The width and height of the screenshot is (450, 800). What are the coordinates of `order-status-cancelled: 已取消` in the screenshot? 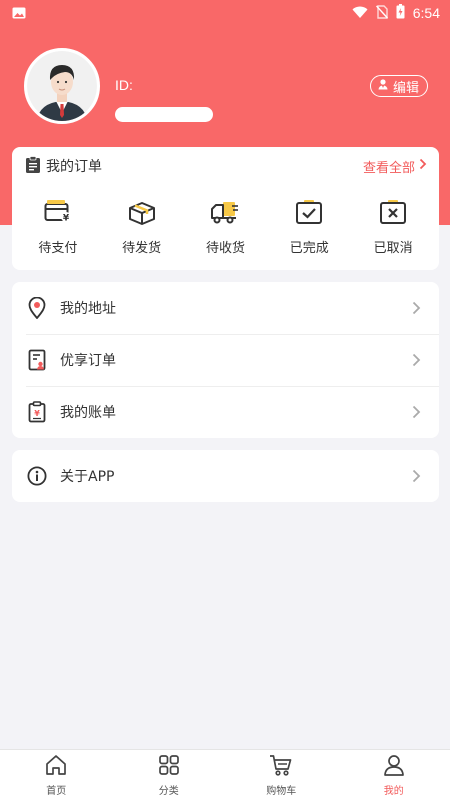 It's located at (393, 227).